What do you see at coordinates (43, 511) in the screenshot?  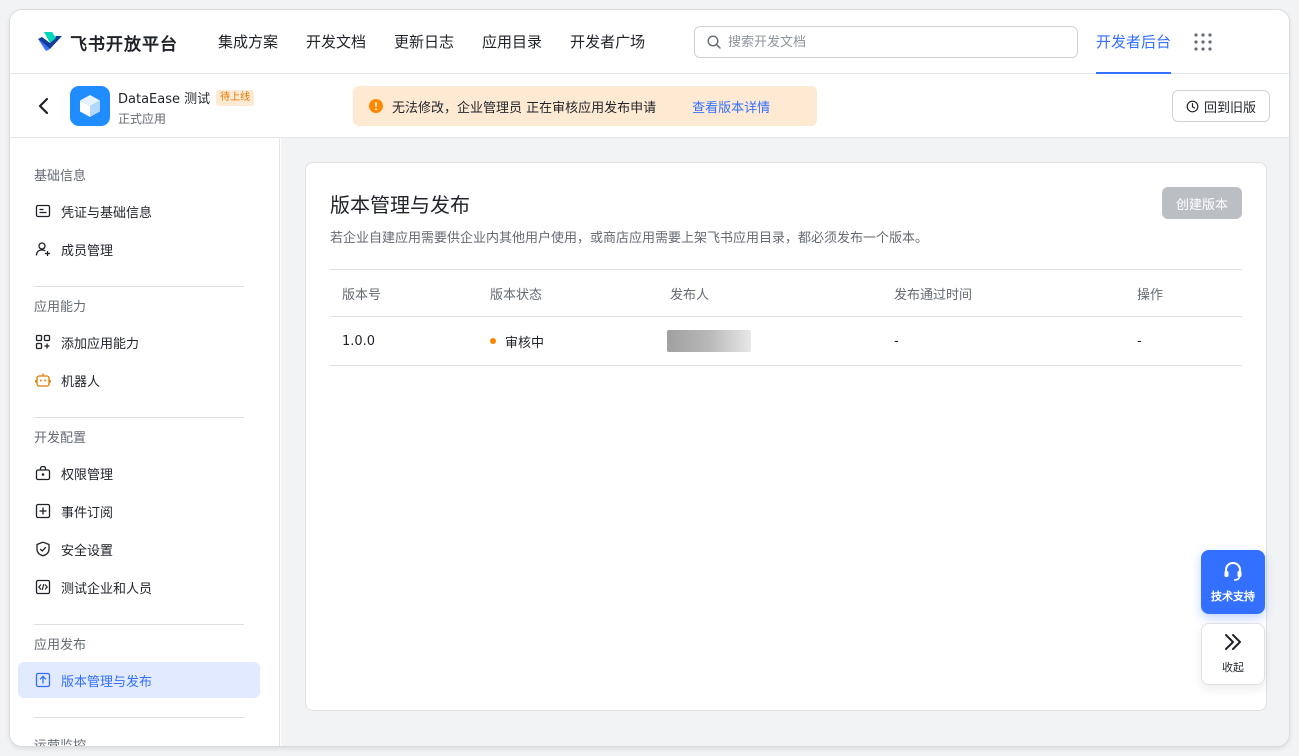 I see `event-add-icon` at bounding box center [43, 511].